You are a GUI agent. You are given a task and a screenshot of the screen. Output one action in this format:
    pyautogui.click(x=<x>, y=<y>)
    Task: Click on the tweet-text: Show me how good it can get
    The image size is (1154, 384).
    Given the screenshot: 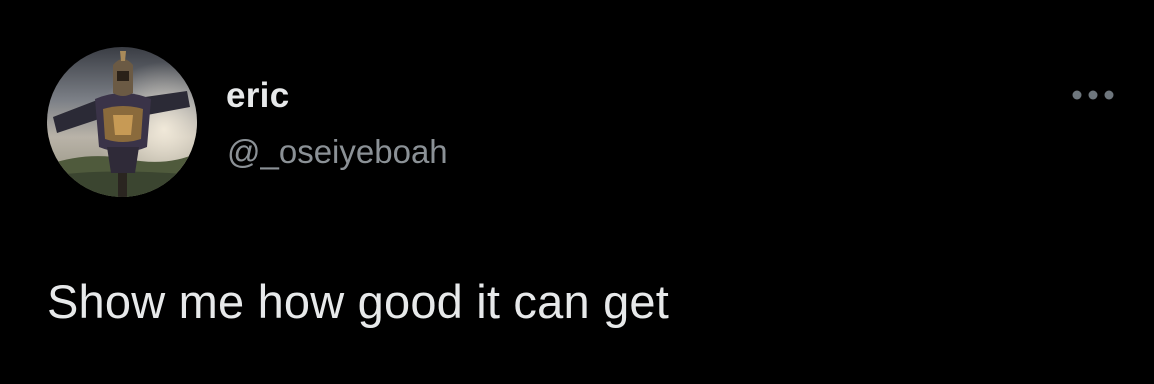 What is the action you would take?
    pyautogui.click(x=358, y=301)
    